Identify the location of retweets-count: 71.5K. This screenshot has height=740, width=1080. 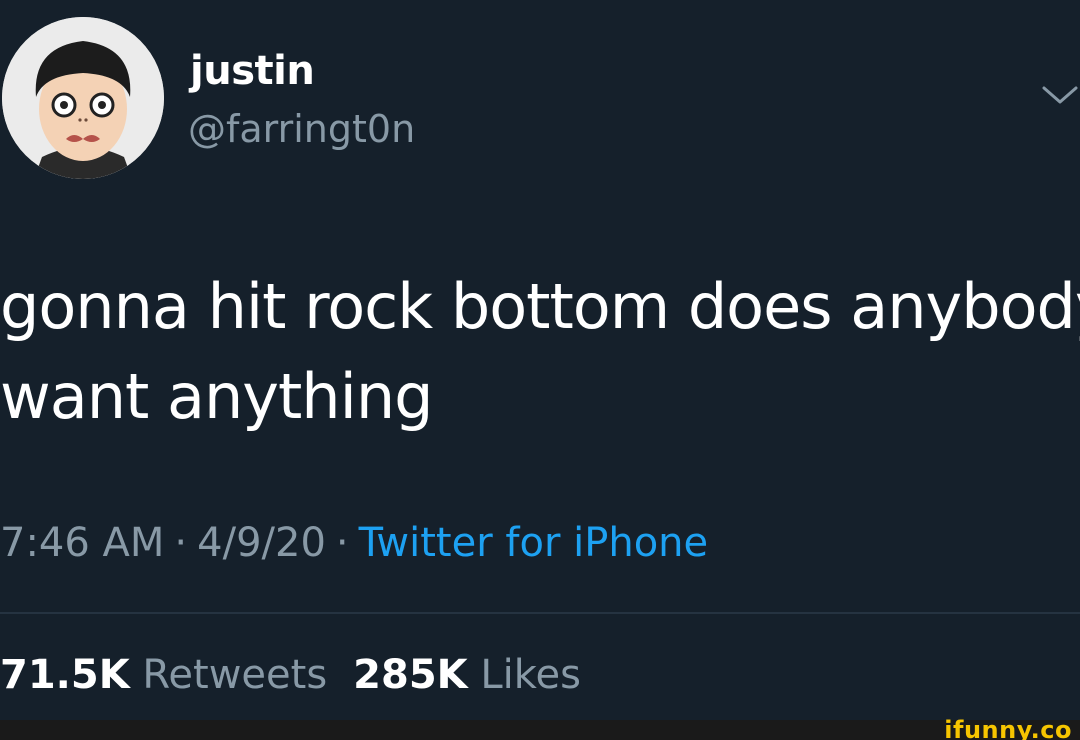
(65, 675).